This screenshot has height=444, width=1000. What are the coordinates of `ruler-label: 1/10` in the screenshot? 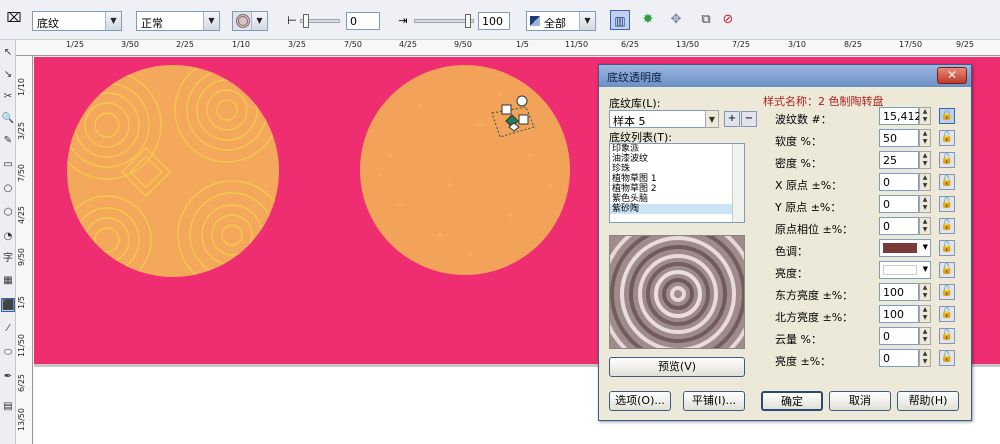 It's located at (241, 44).